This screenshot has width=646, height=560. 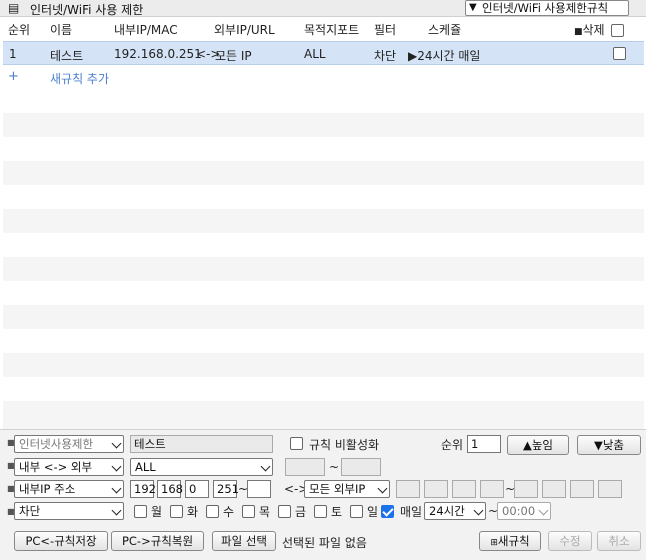 What do you see at coordinates (315, 54) in the screenshot?
I see `row-port: ALL` at bounding box center [315, 54].